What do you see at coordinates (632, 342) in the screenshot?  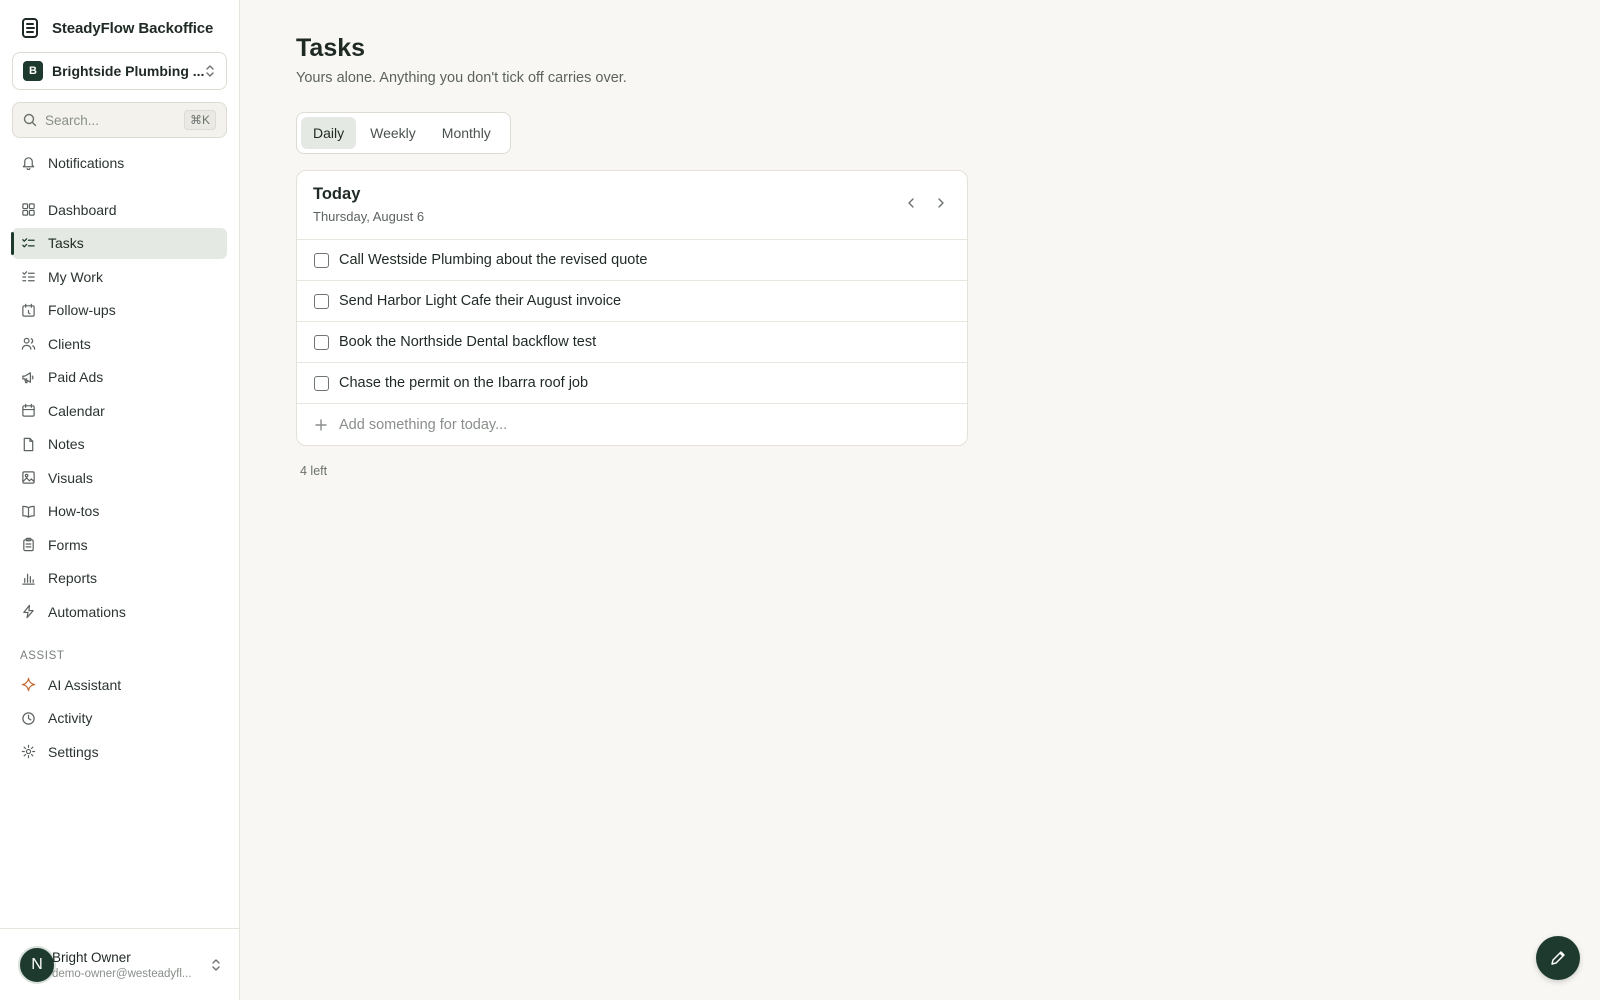 I see `task-row: Book the Northside Dental backflow test` at bounding box center [632, 342].